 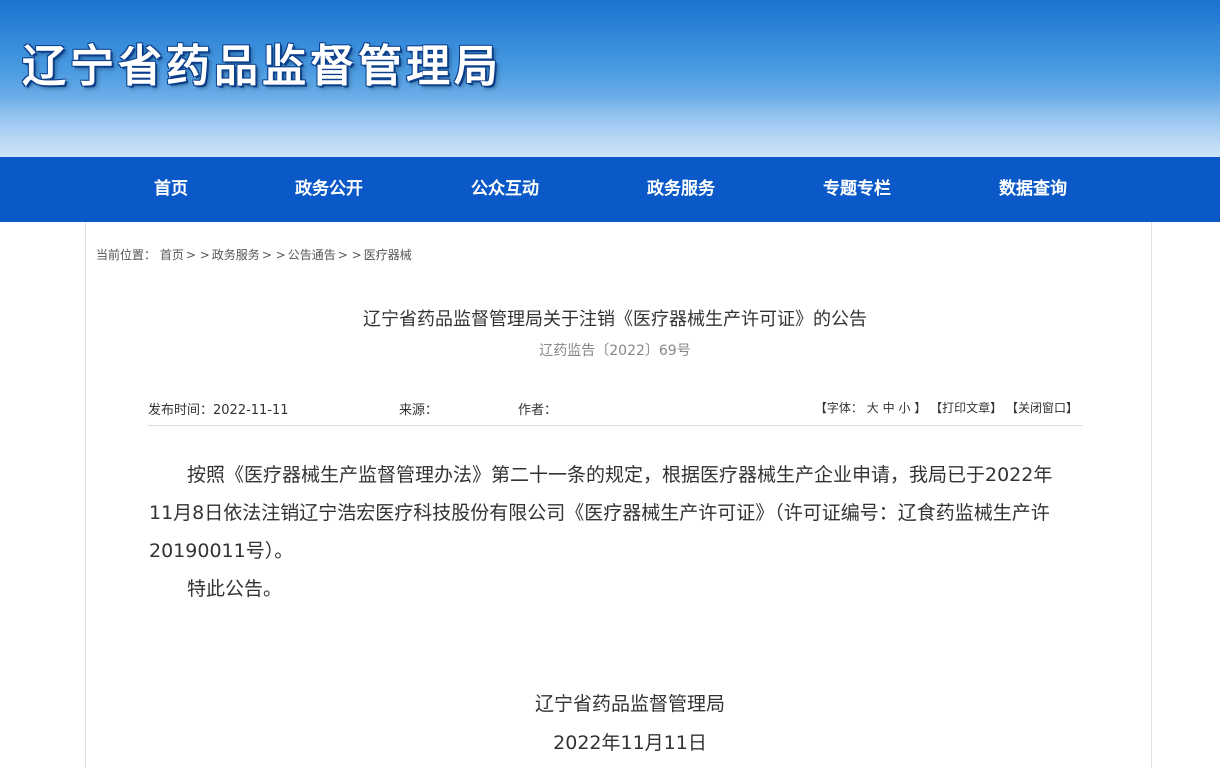 What do you see at coordinates (615, 351) in the screenshot?
I see `document-number: 辽药监告〔2022〕69号` at bounding box center [615, 351].